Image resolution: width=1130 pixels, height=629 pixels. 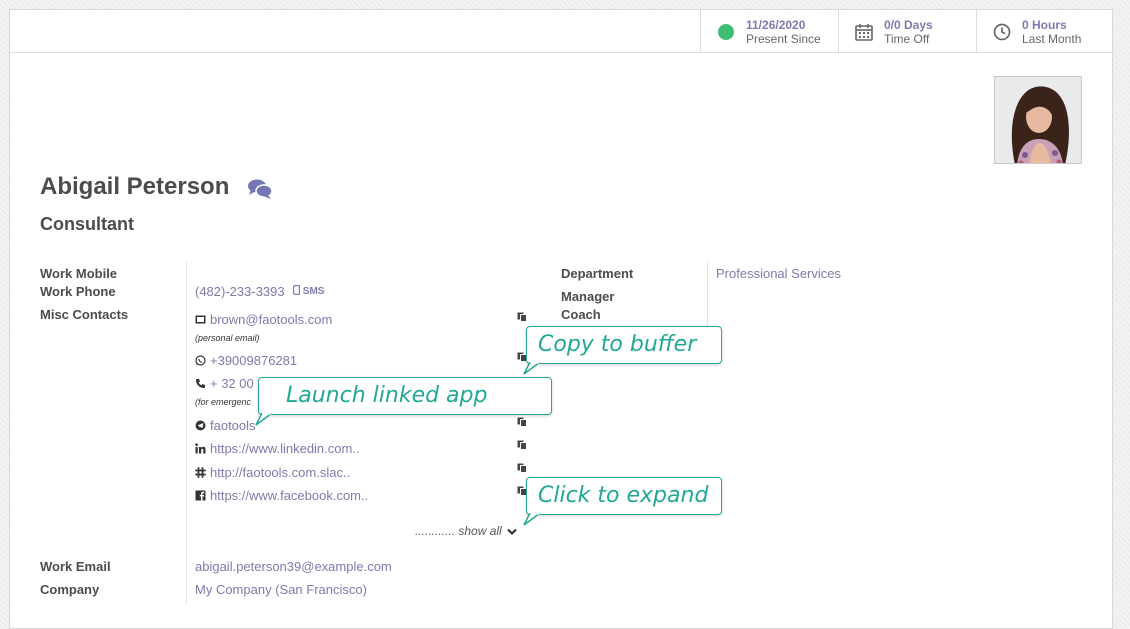 I want to click on employee-avatar, so click(x=1038, y=120).